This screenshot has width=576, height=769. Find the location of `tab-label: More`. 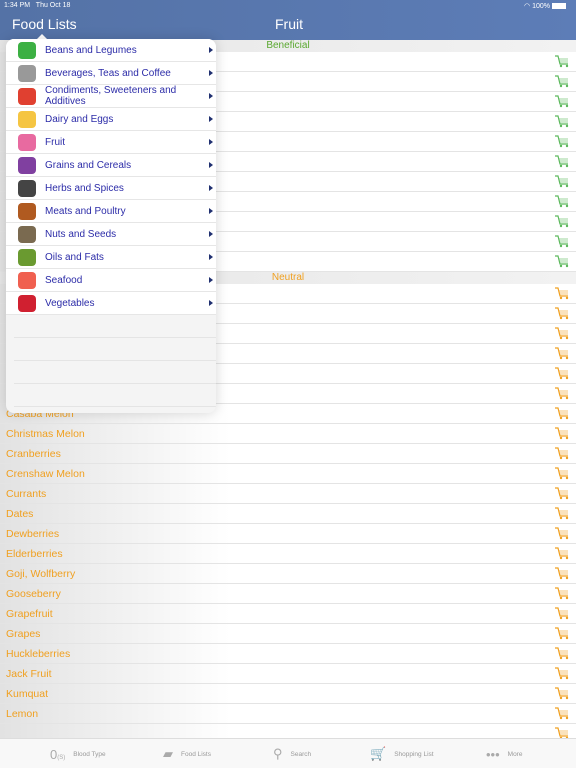

tab-label: More is located at coordinates (515, 754).